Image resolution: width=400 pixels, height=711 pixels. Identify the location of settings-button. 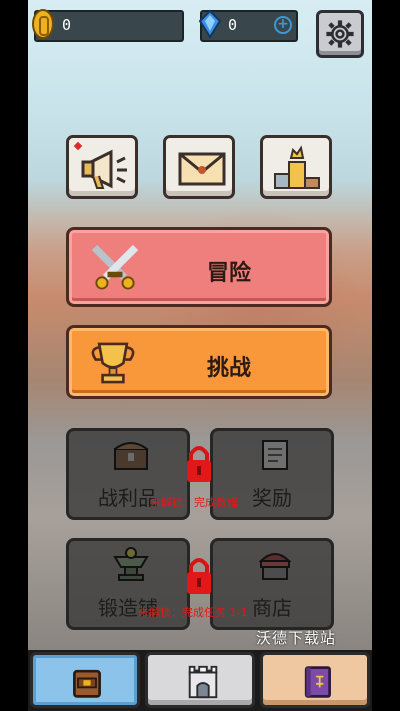
(340, 34).